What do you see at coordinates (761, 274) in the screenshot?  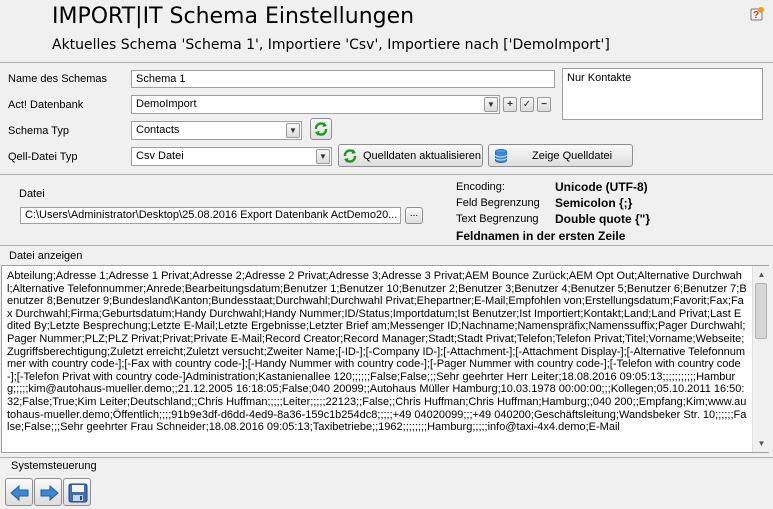 I see `scroll-up-icon: ▲` at bounding box center [761, 274].